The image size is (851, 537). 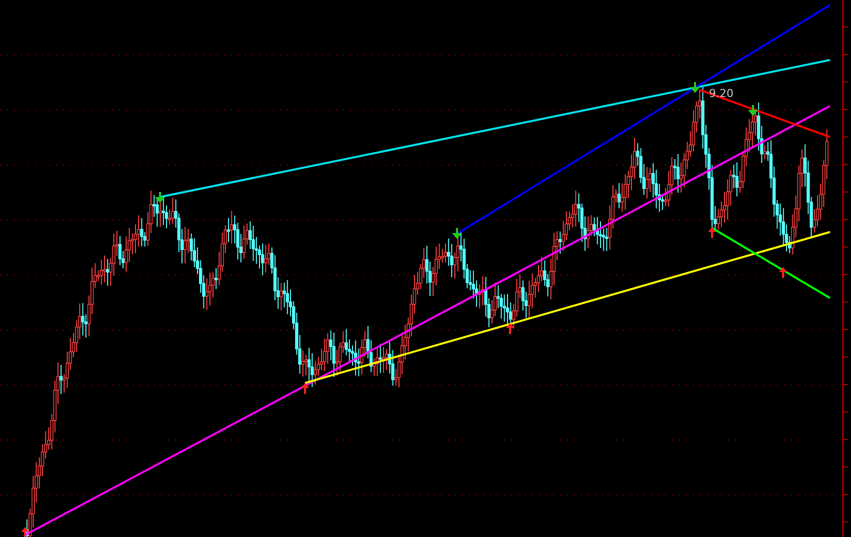 I want to click on price-label: 9.20, so click(x=721, y=93).